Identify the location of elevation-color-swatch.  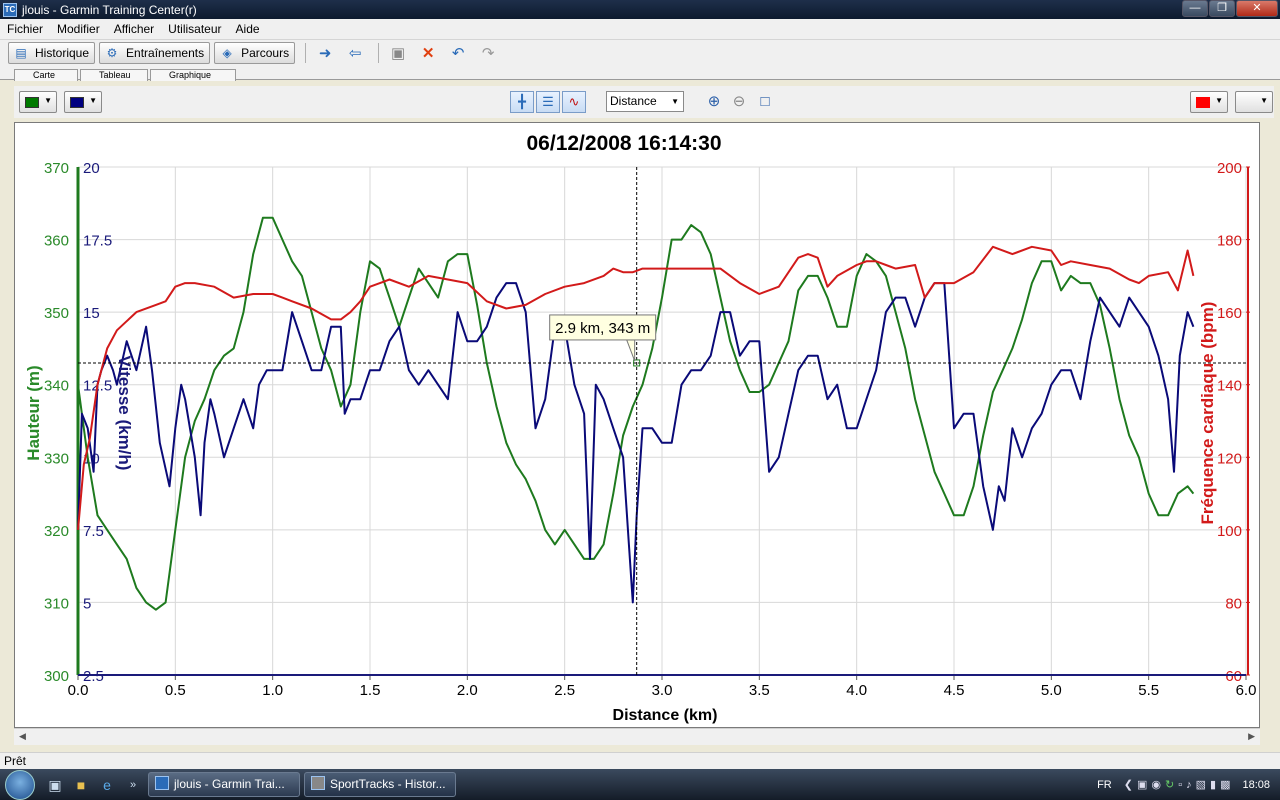
(32, 102).